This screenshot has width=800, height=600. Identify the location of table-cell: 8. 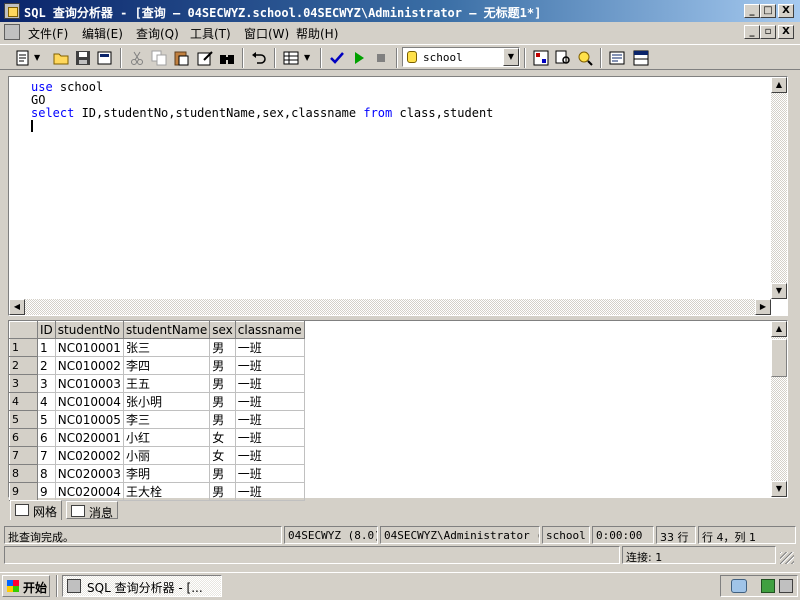
(46, 473).